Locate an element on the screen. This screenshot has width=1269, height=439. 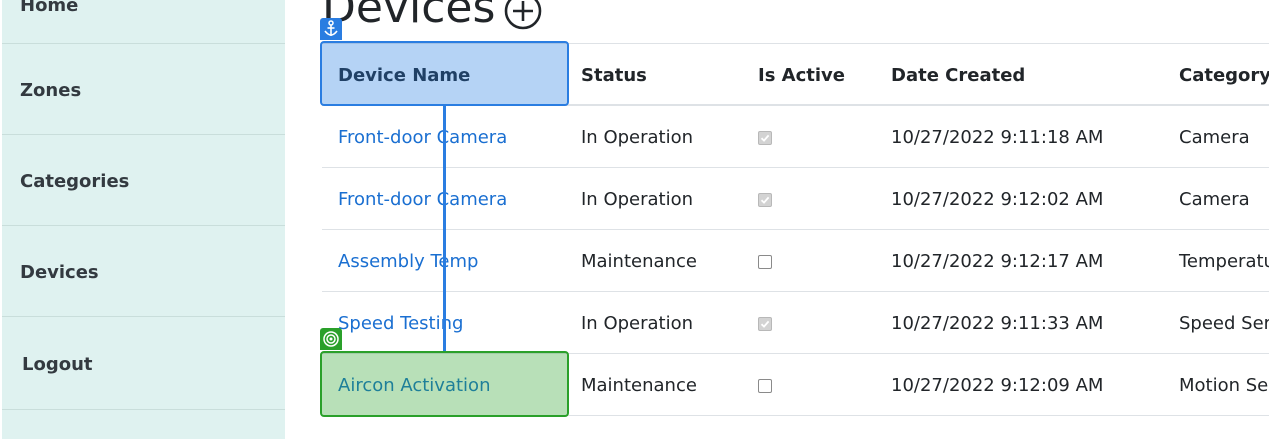
anchor-tag is located at coordinates (331, 29).